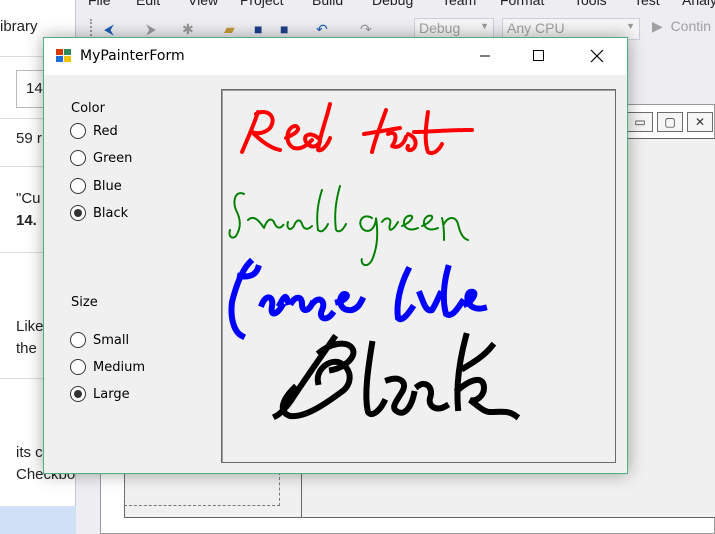 The width and height of the screenshot is (715, 534). What do you see at coordinates (88, 108) in the screenshot?
I see `color-group-label: Color` at bounding box center [88, 108].